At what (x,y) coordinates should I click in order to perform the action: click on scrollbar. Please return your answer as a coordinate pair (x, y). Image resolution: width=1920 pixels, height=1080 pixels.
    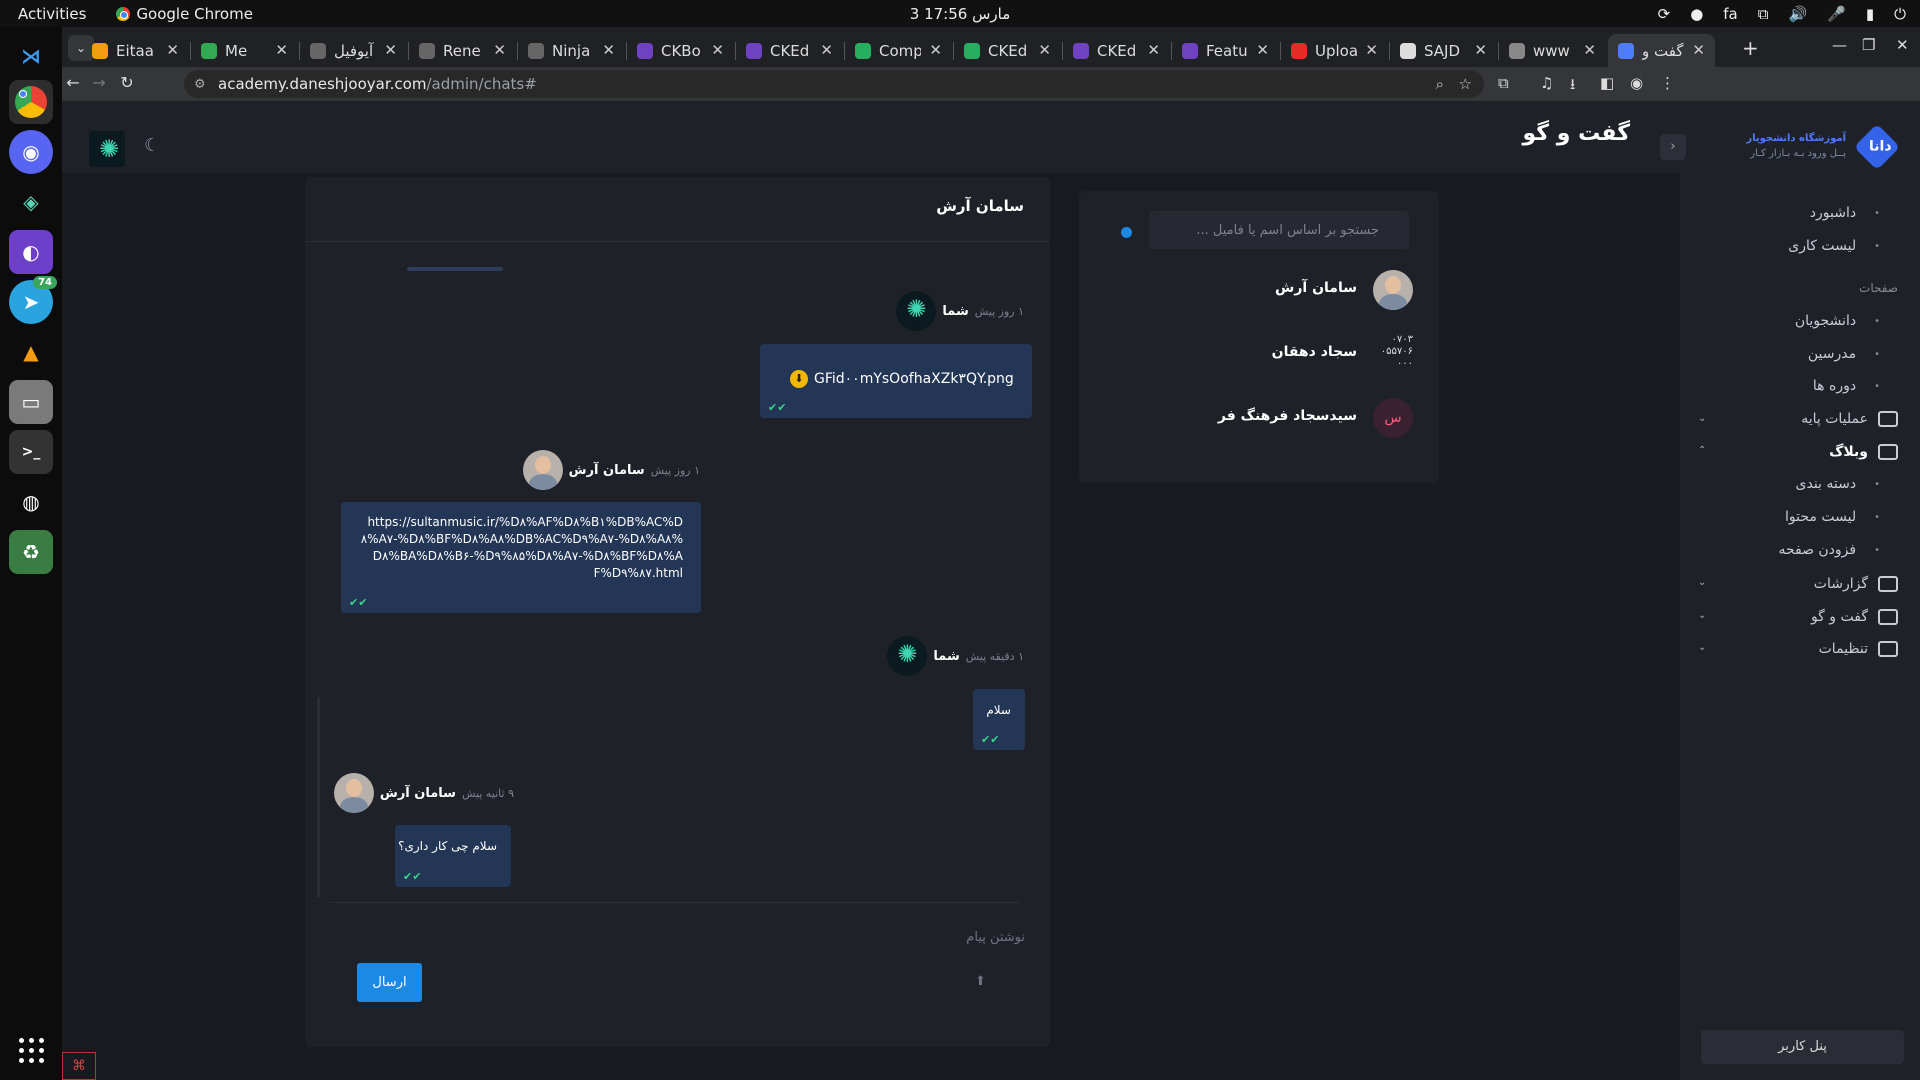
    Looking at the image, I should click on (455, 269).